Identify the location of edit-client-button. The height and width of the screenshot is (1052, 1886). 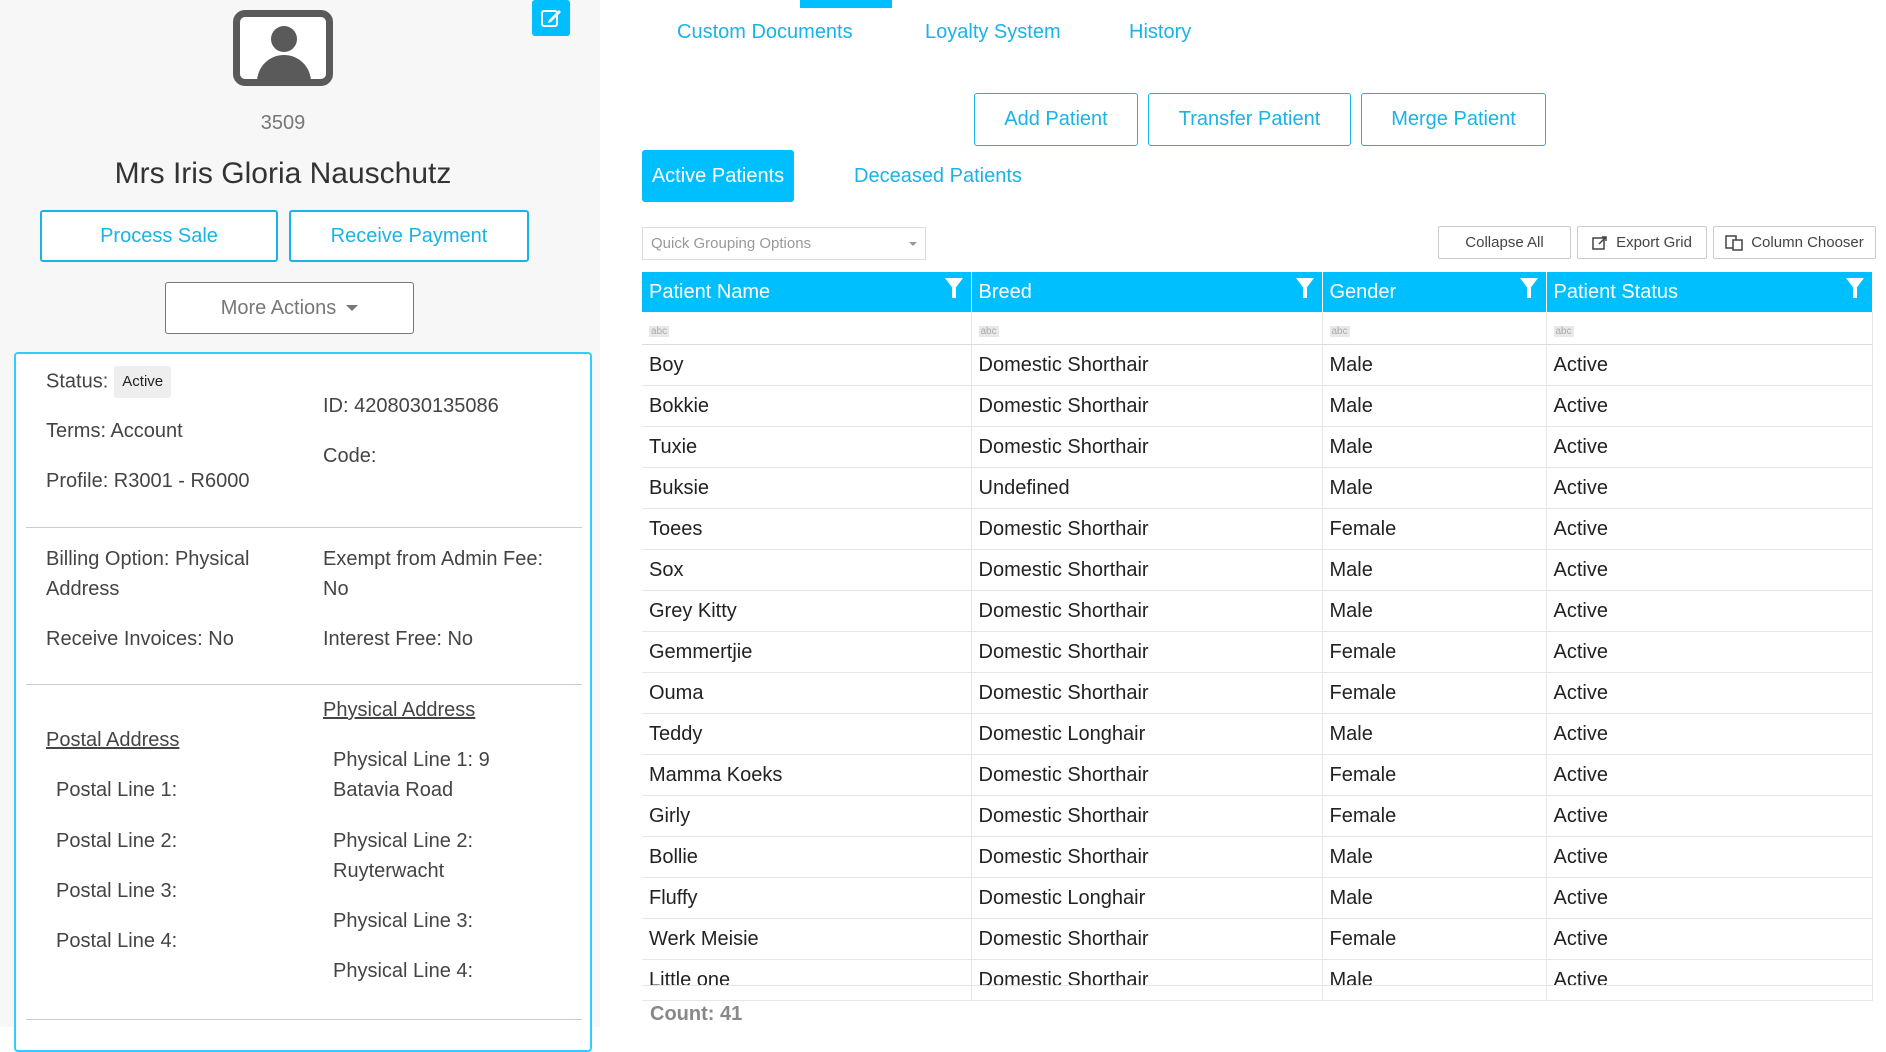
(551, 18).